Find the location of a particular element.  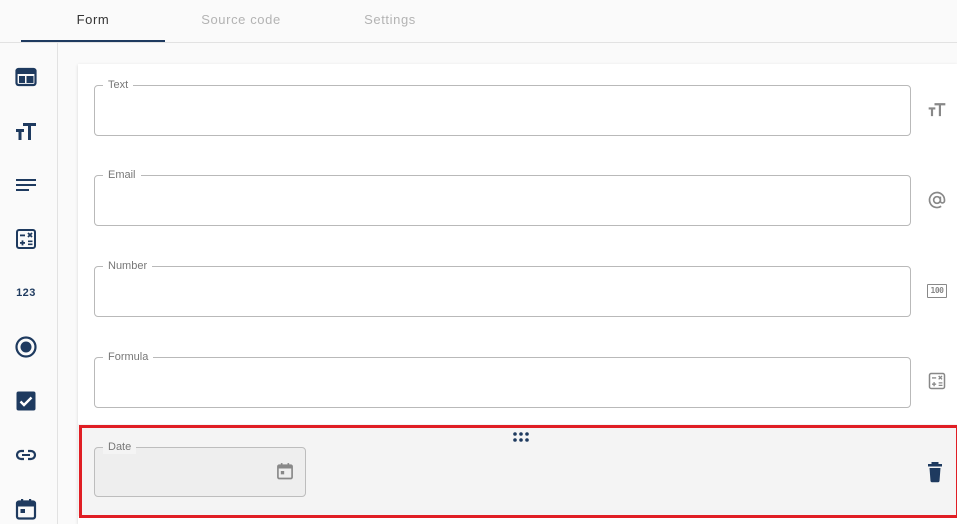

date-field: Date is located at coordinates (200, 469).